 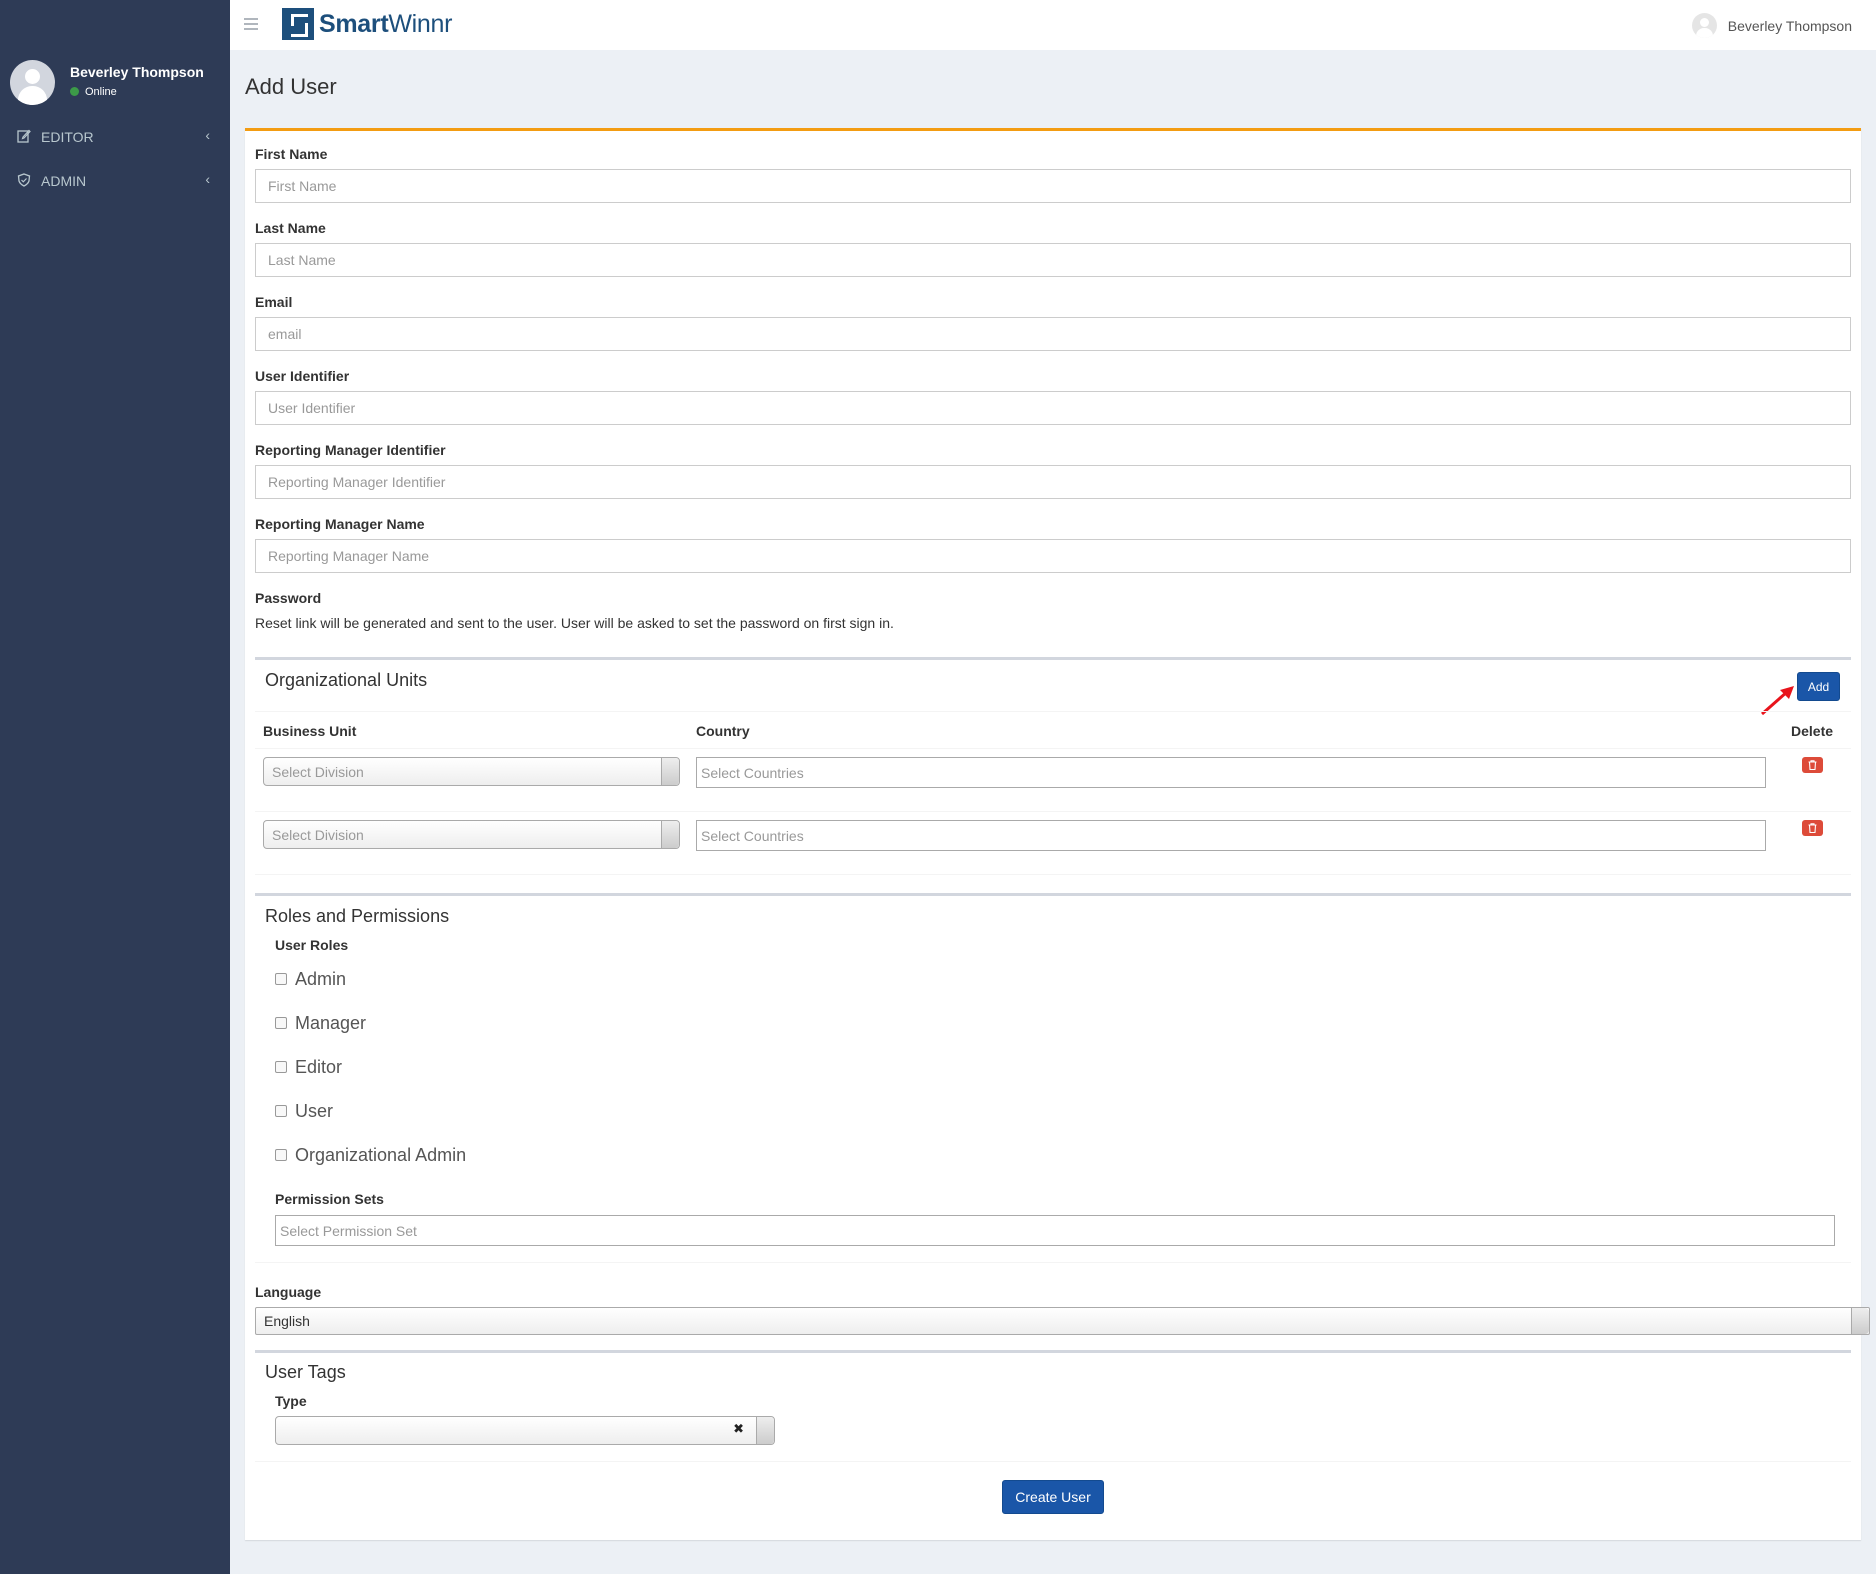 I want to click on user-identifier-label: User Identifier, so click(x=302, y=376).